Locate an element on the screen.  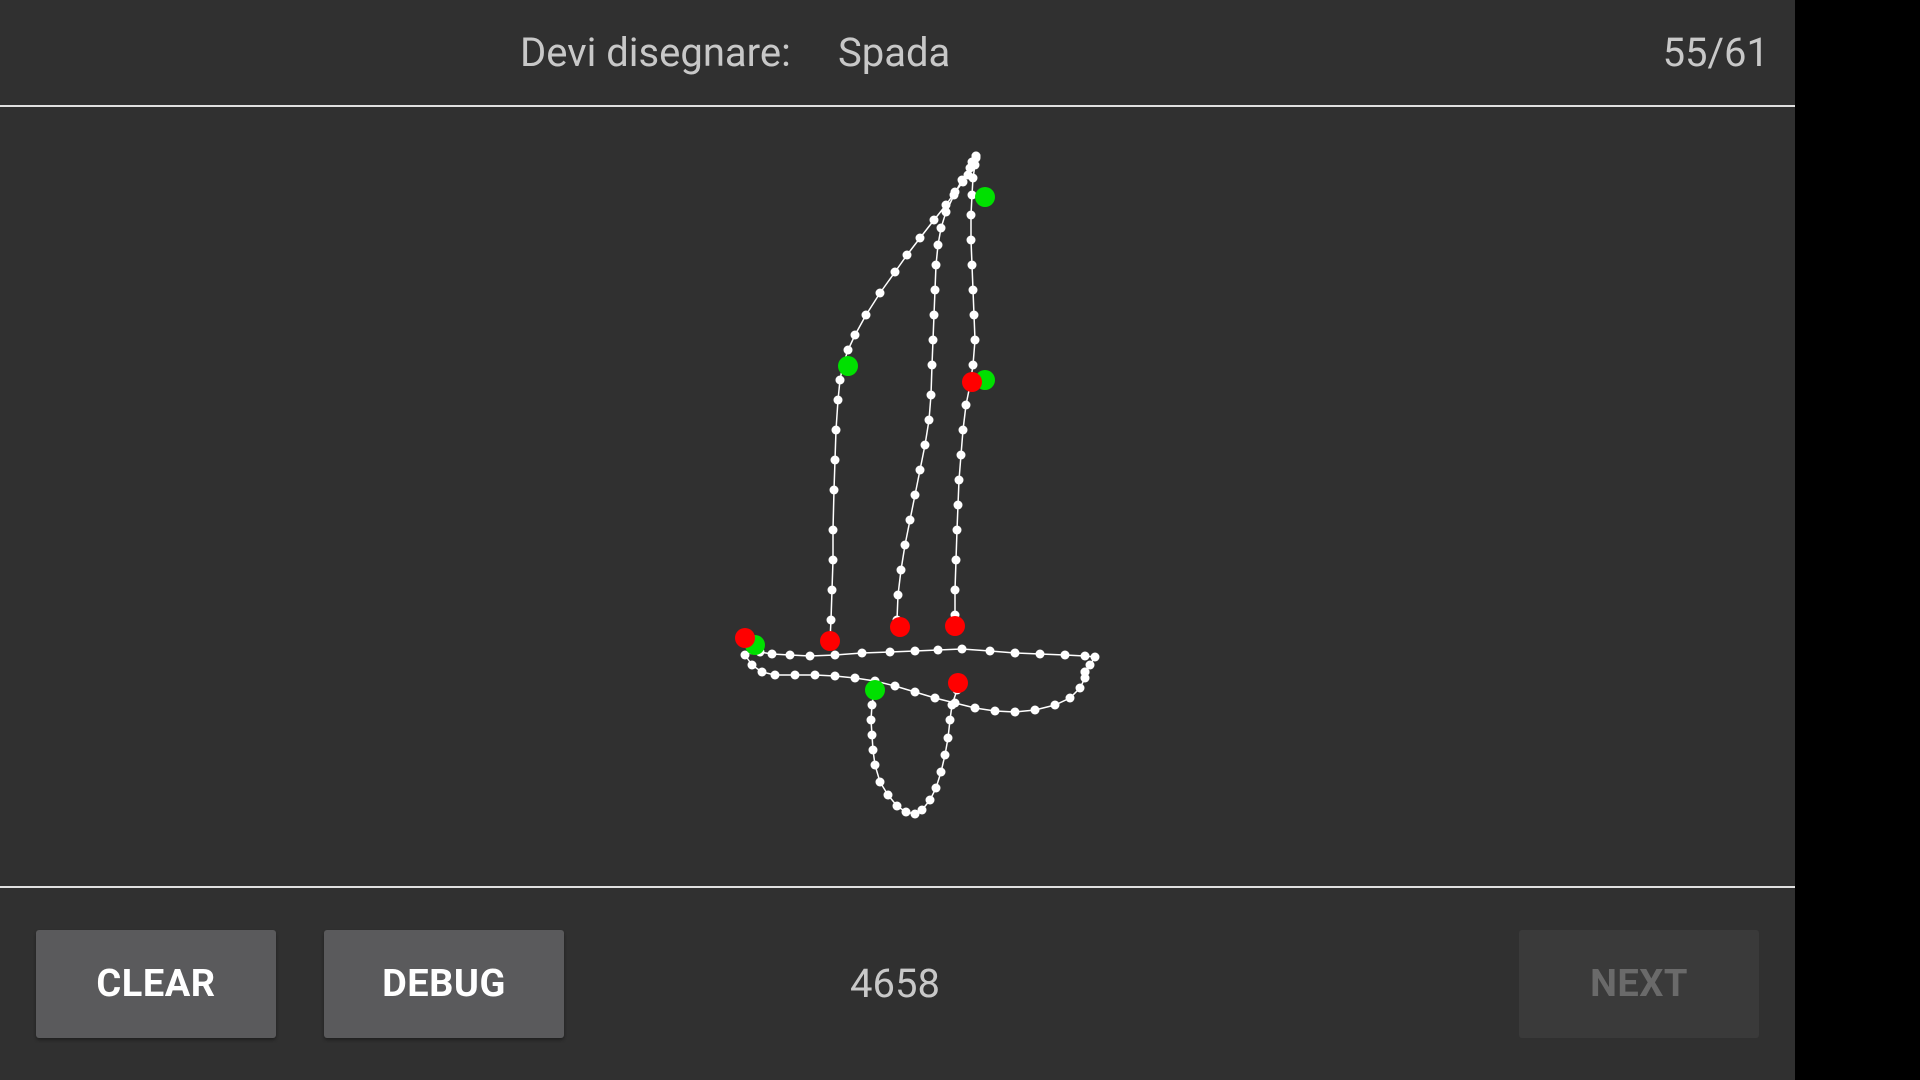
screen-edge is located at coordinates (1857, 540).